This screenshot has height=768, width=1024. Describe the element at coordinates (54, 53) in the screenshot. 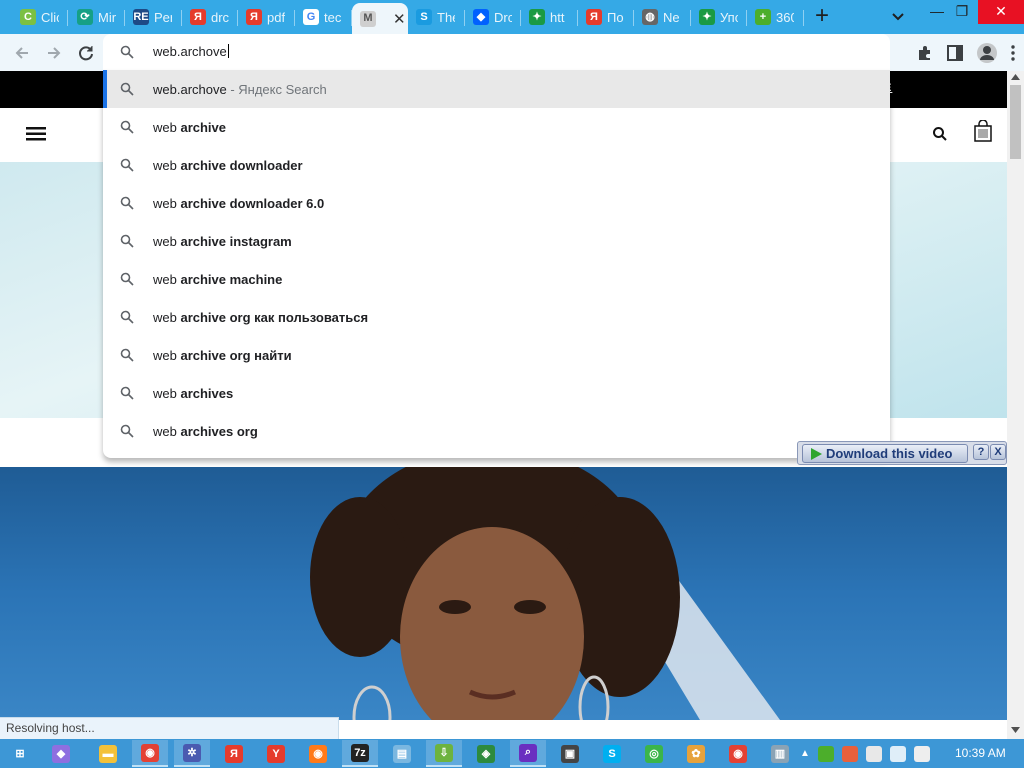

I see `forward-arrow-icon` at that location.